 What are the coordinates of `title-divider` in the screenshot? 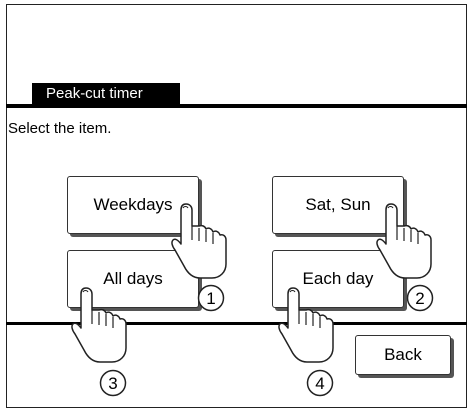 It's located at (236, 106).